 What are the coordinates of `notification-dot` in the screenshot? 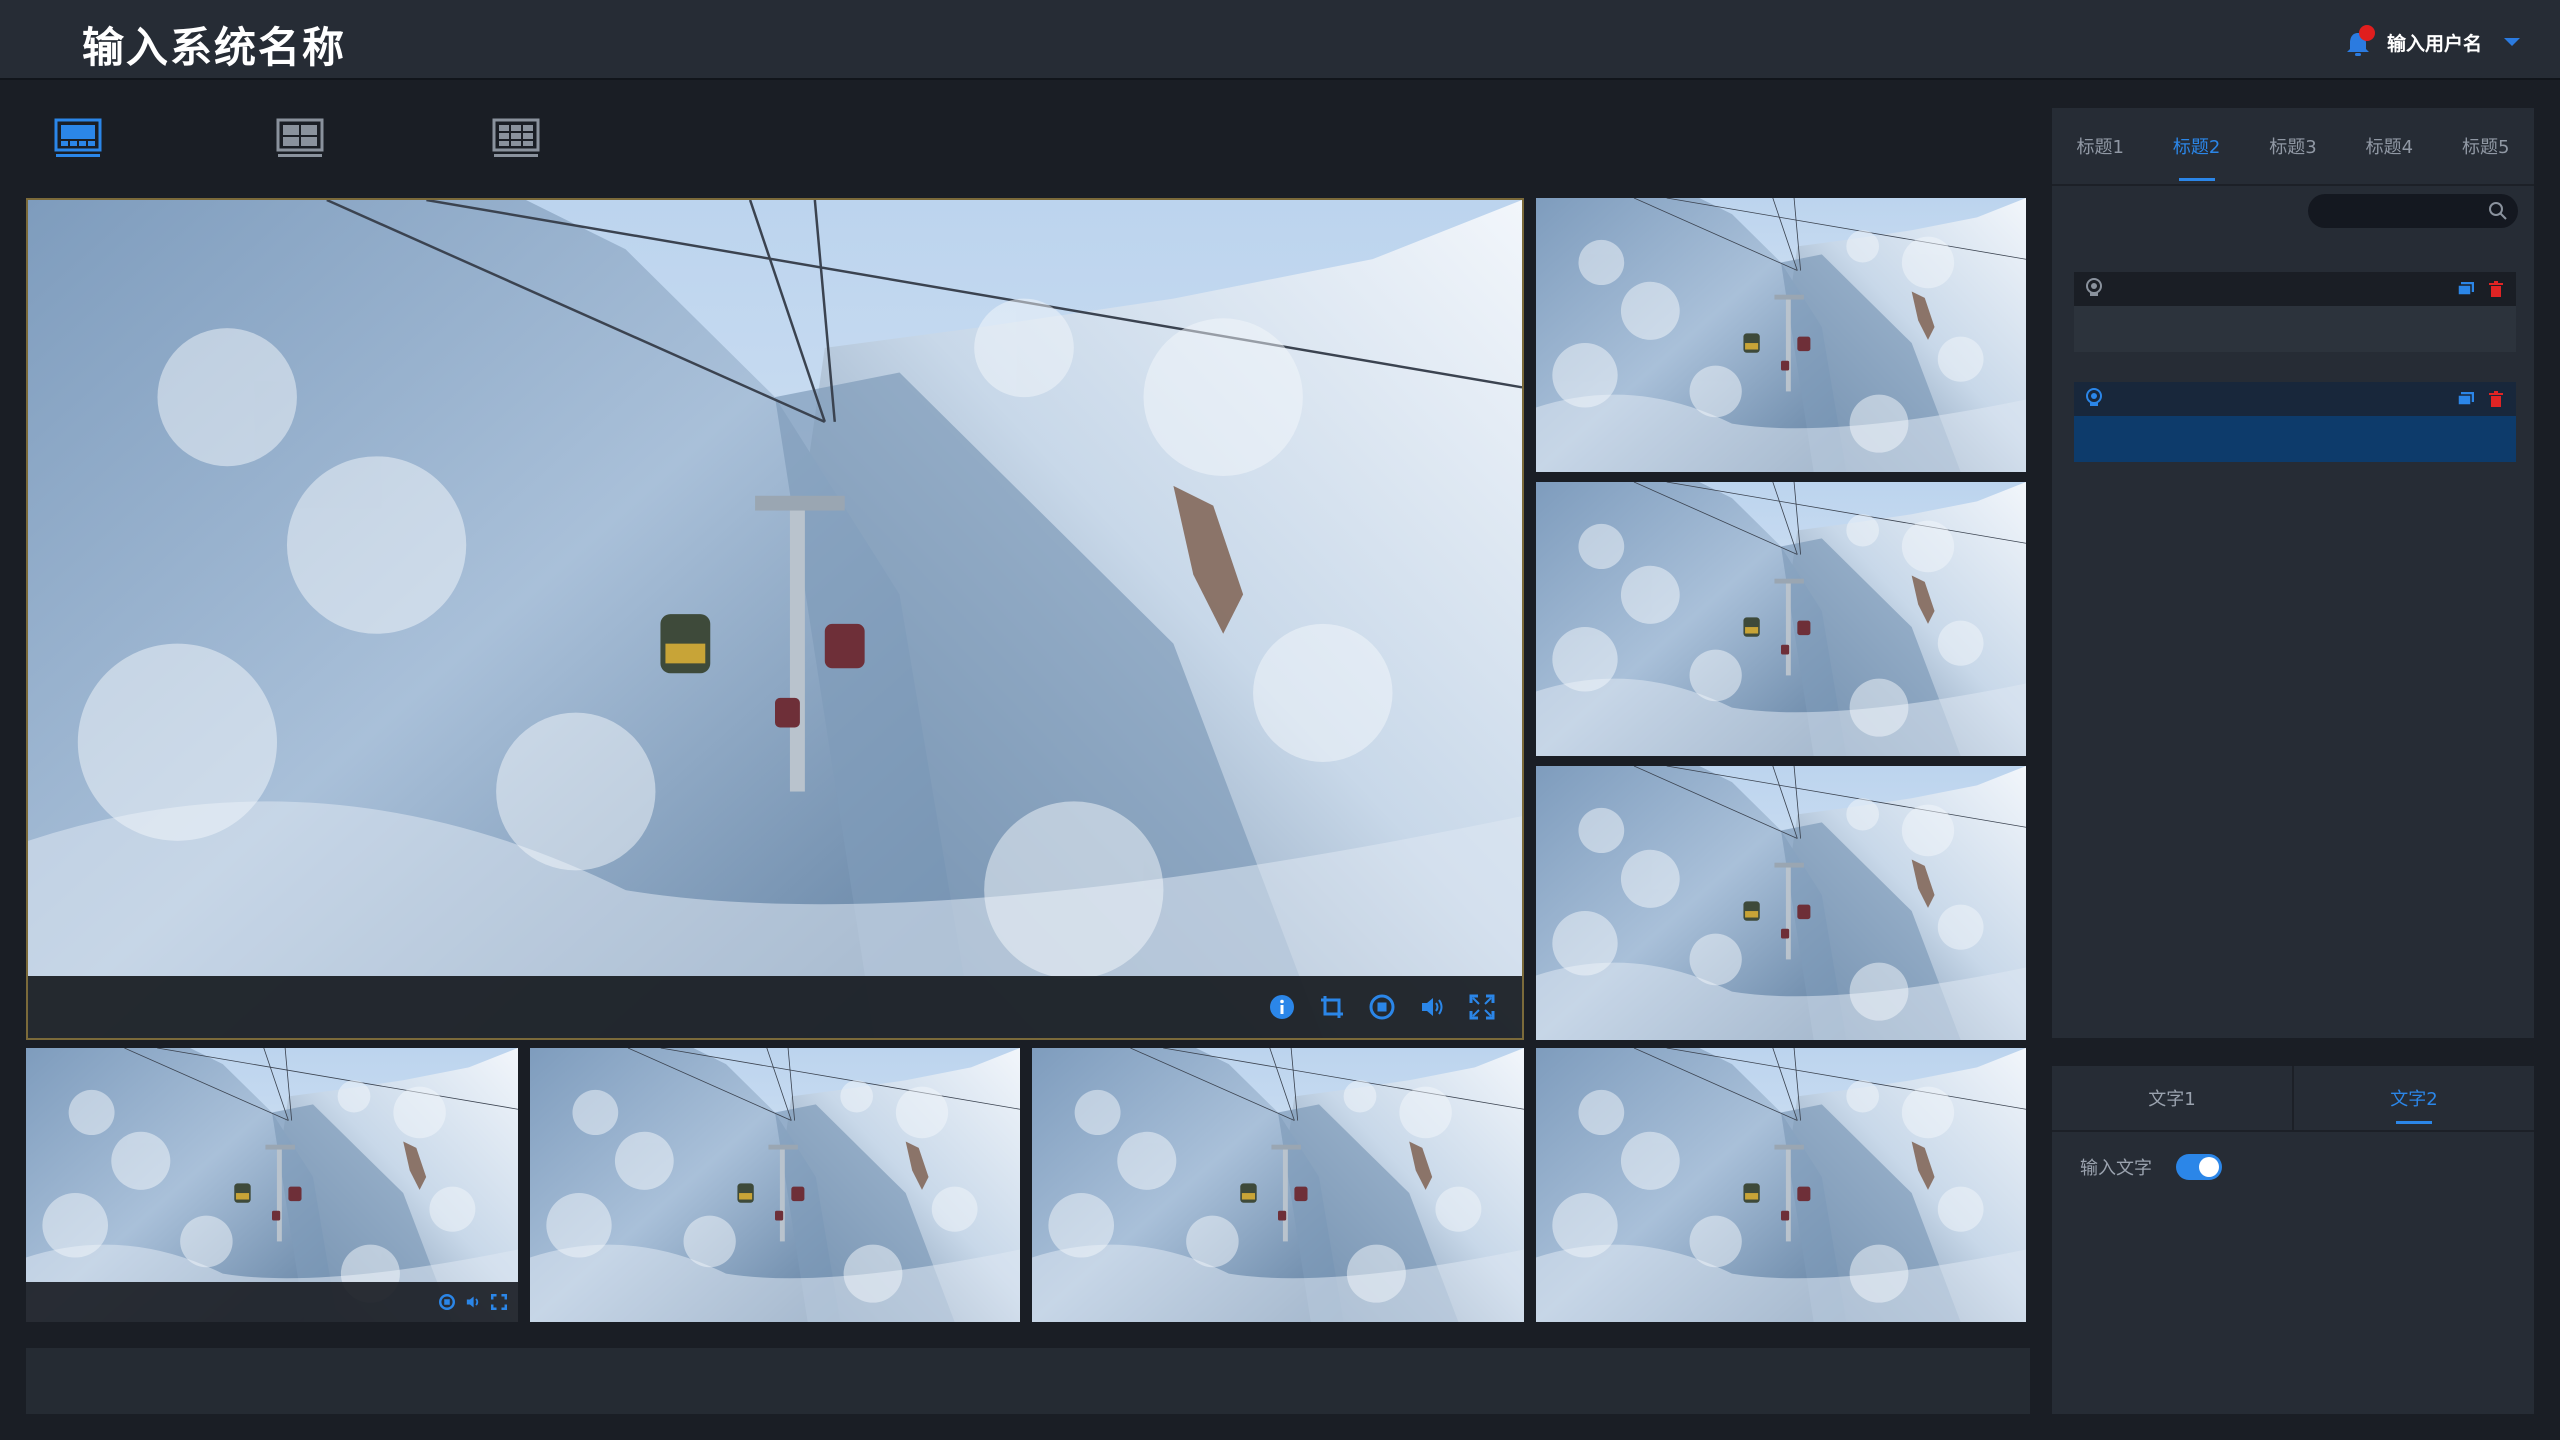 It's located at (2366, 33).